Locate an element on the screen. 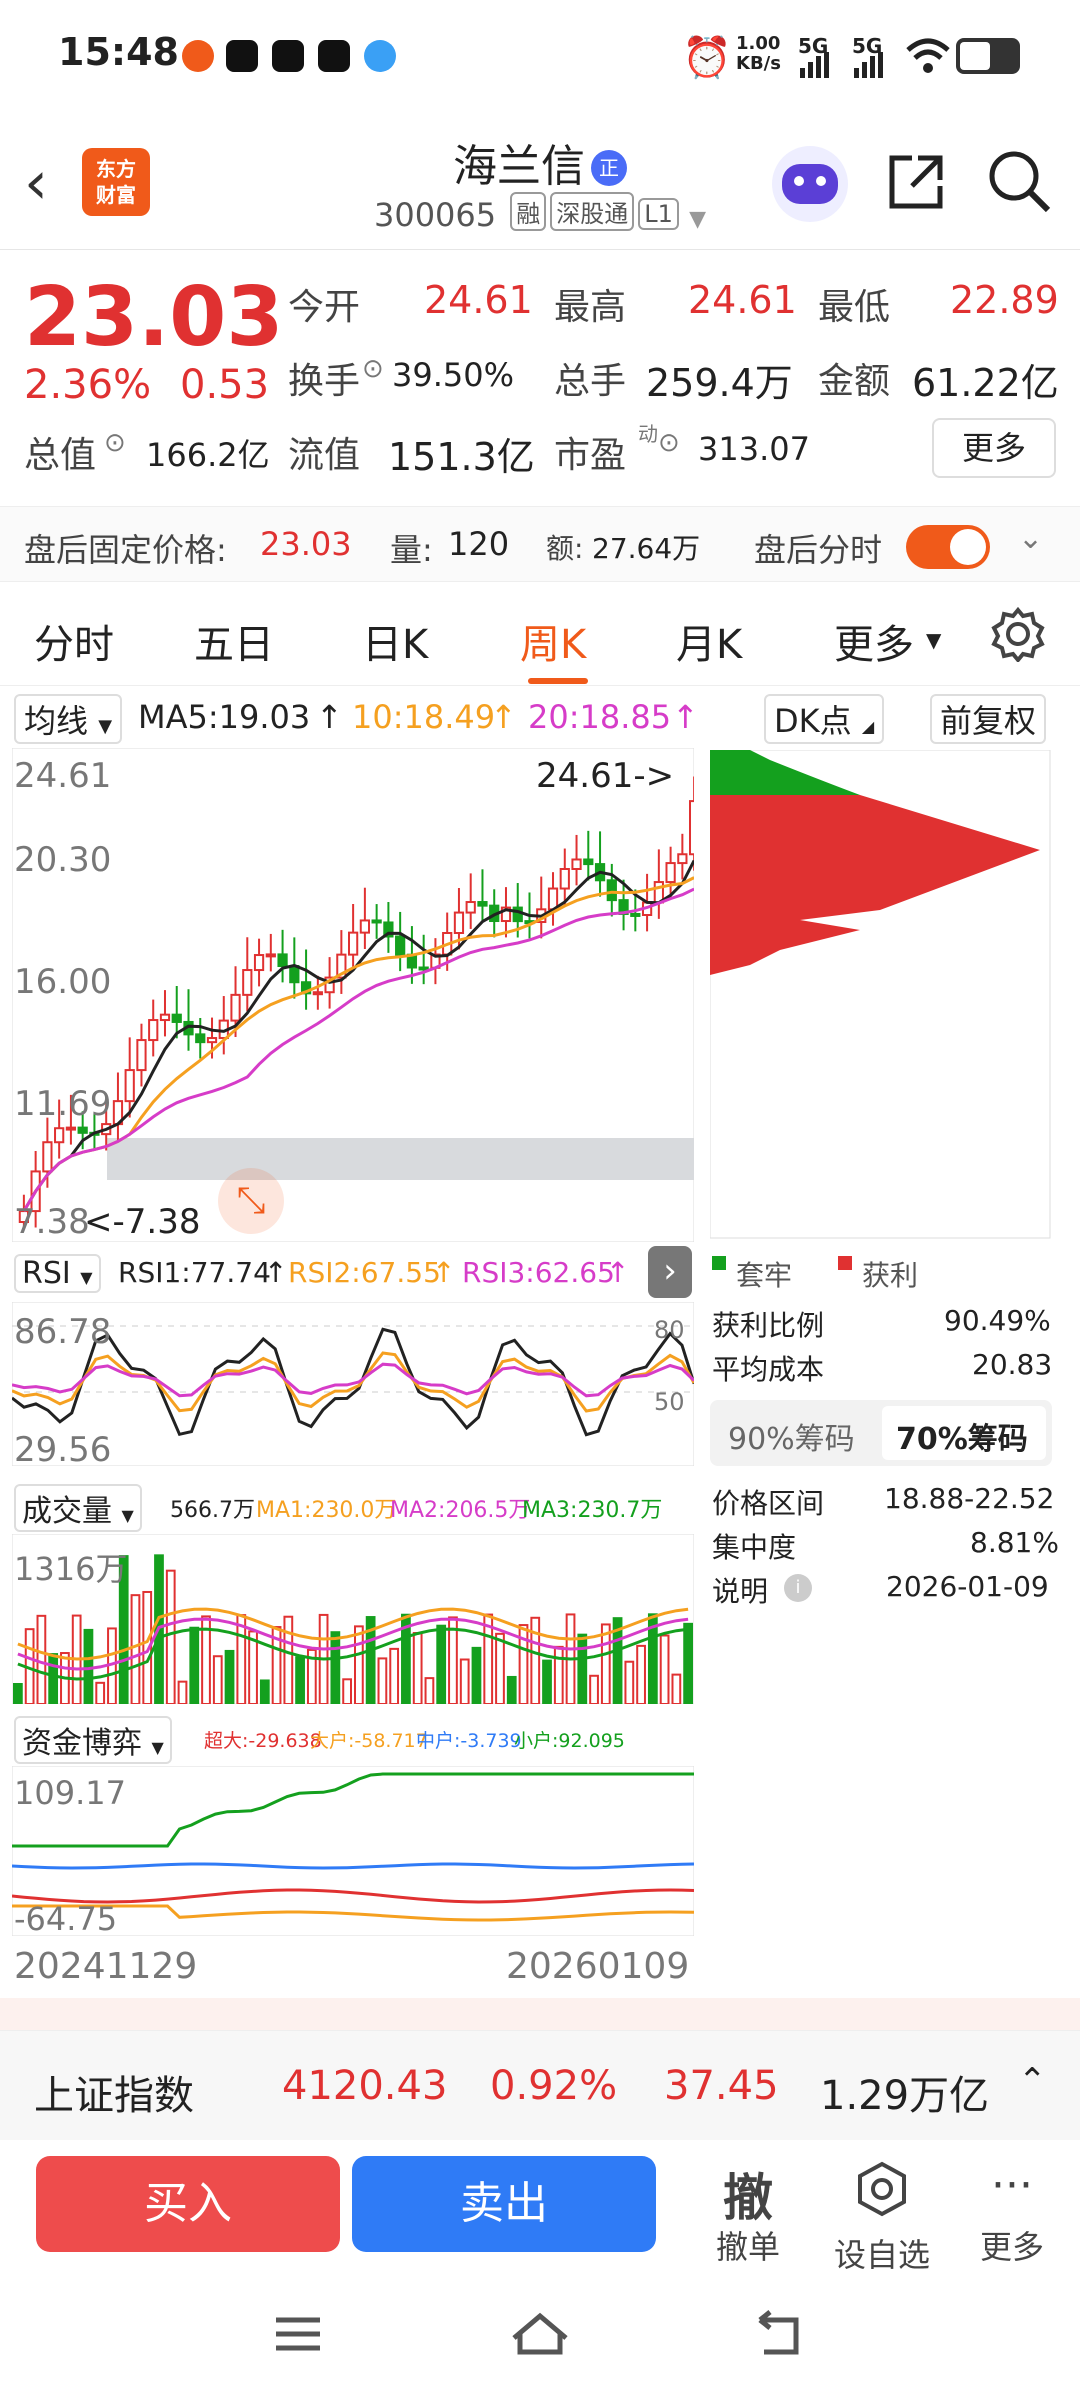 This screenshot has height=2400, width=1080. chevron-down-icon: ⌄ is located at coordinates (1030, 538).